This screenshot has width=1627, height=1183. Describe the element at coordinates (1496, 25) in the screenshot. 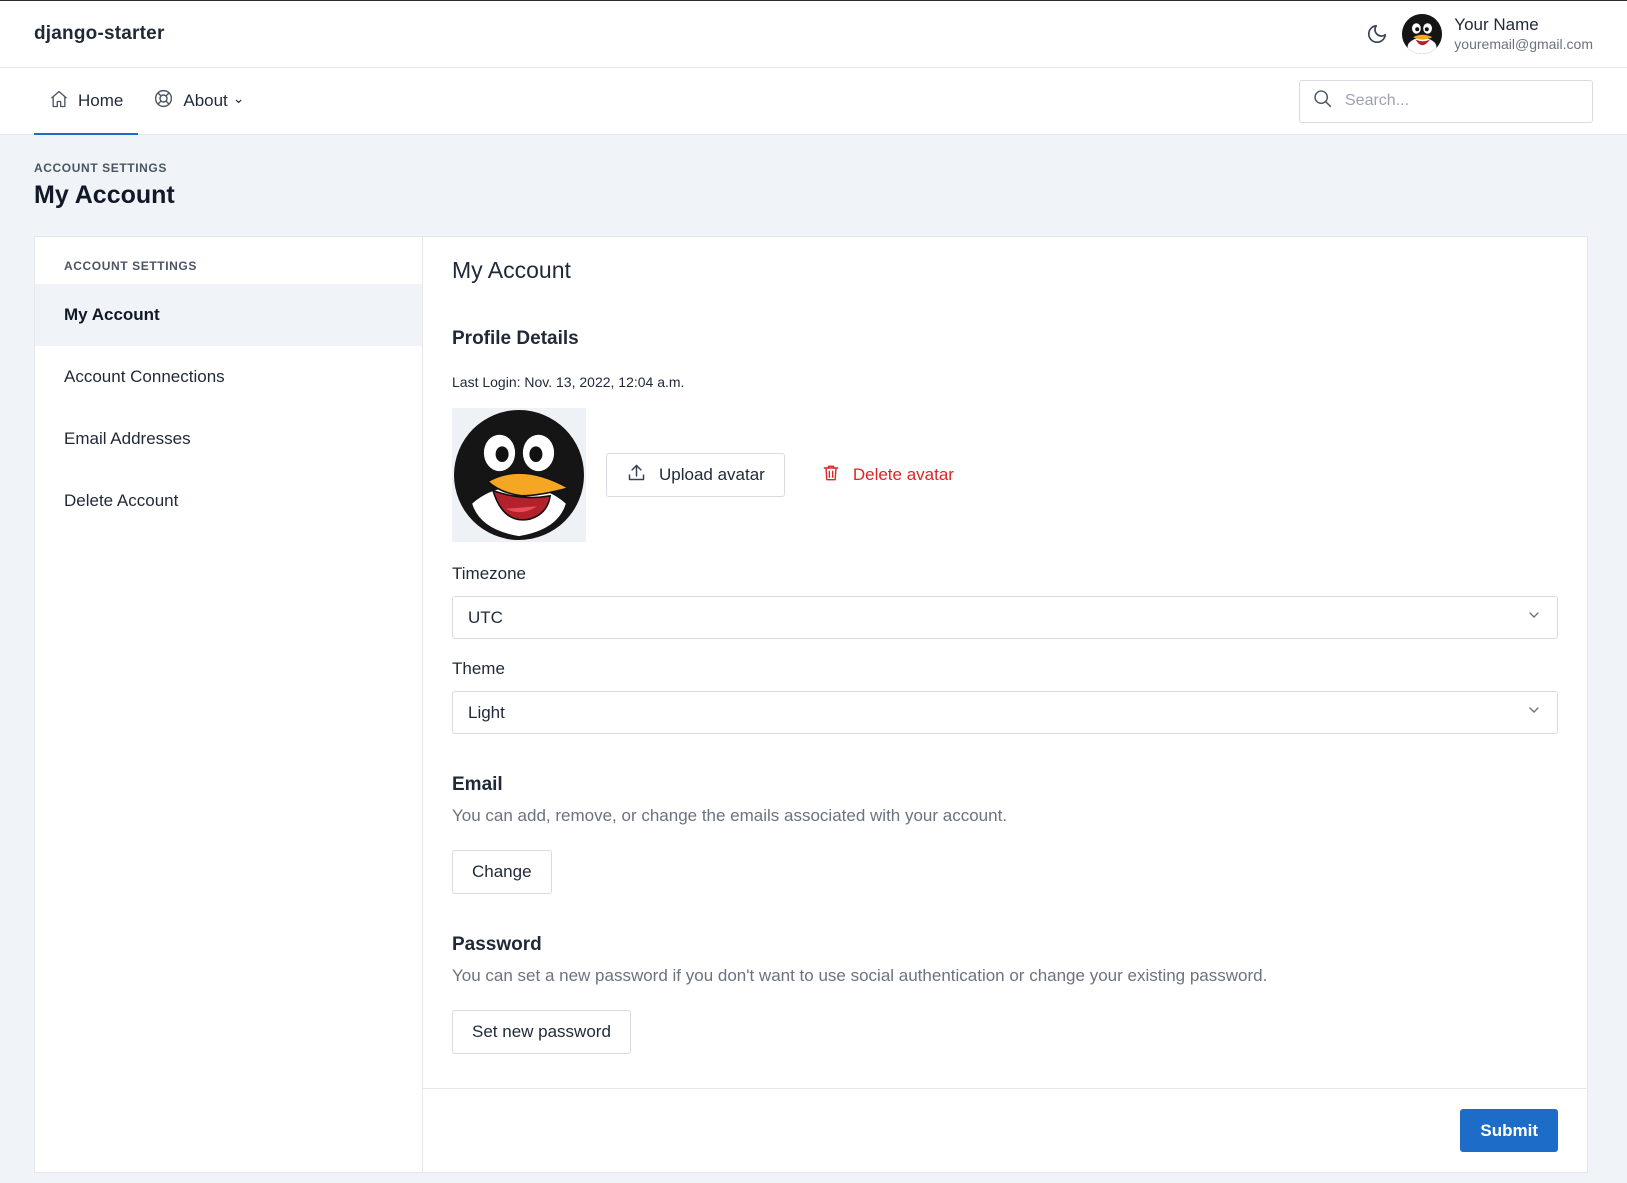

I see `user-name: Your Name` at that location.